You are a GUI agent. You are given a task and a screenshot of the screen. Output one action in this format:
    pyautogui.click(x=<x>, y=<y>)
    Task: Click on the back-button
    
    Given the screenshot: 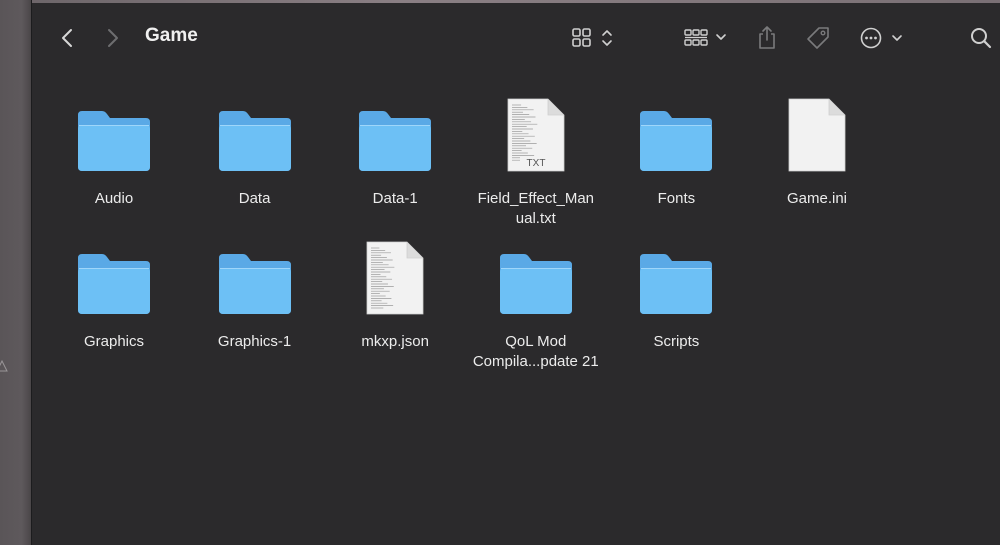 What is the action you would take?
    pyautogui.click(x=67, y=38)
    